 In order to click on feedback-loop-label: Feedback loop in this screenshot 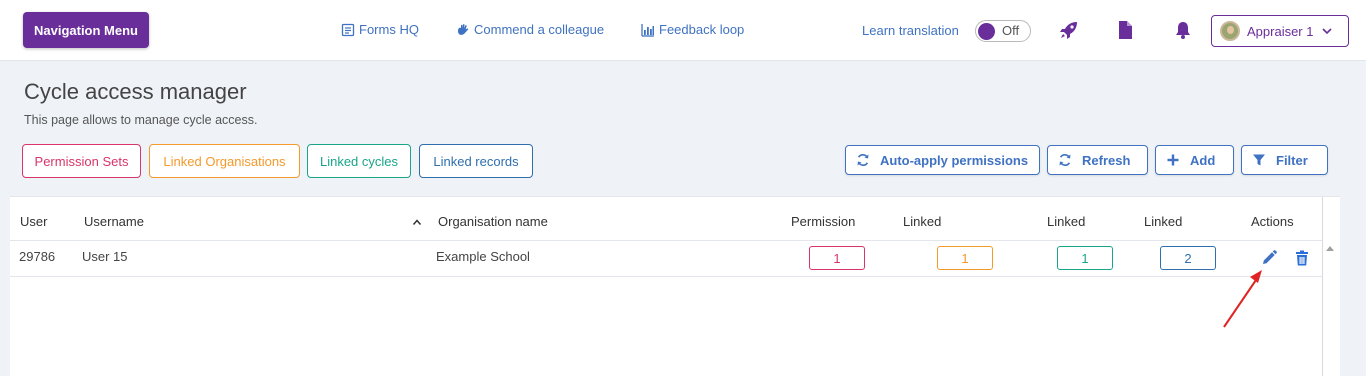, I will do `click(702, 29)`.